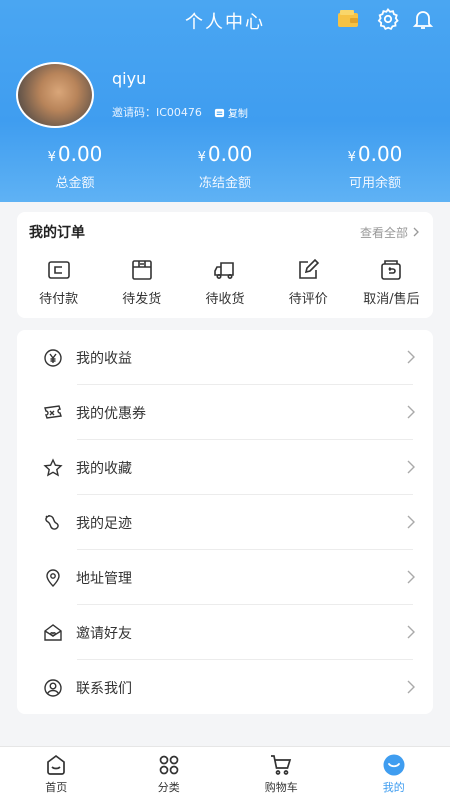  I want to click on top-bar: 个人中心, so click(225, 20).